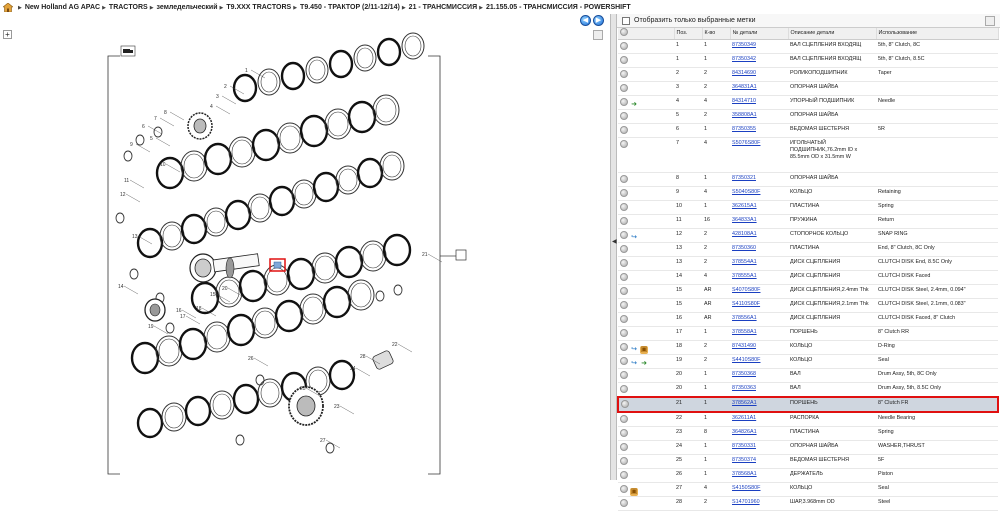 The height and width of the screenshot is (511, 1000). I want to click on table-row: 20 1 87350368 ВАЛ Drum Assy, 5th, 8C Only, so click(808, 375).